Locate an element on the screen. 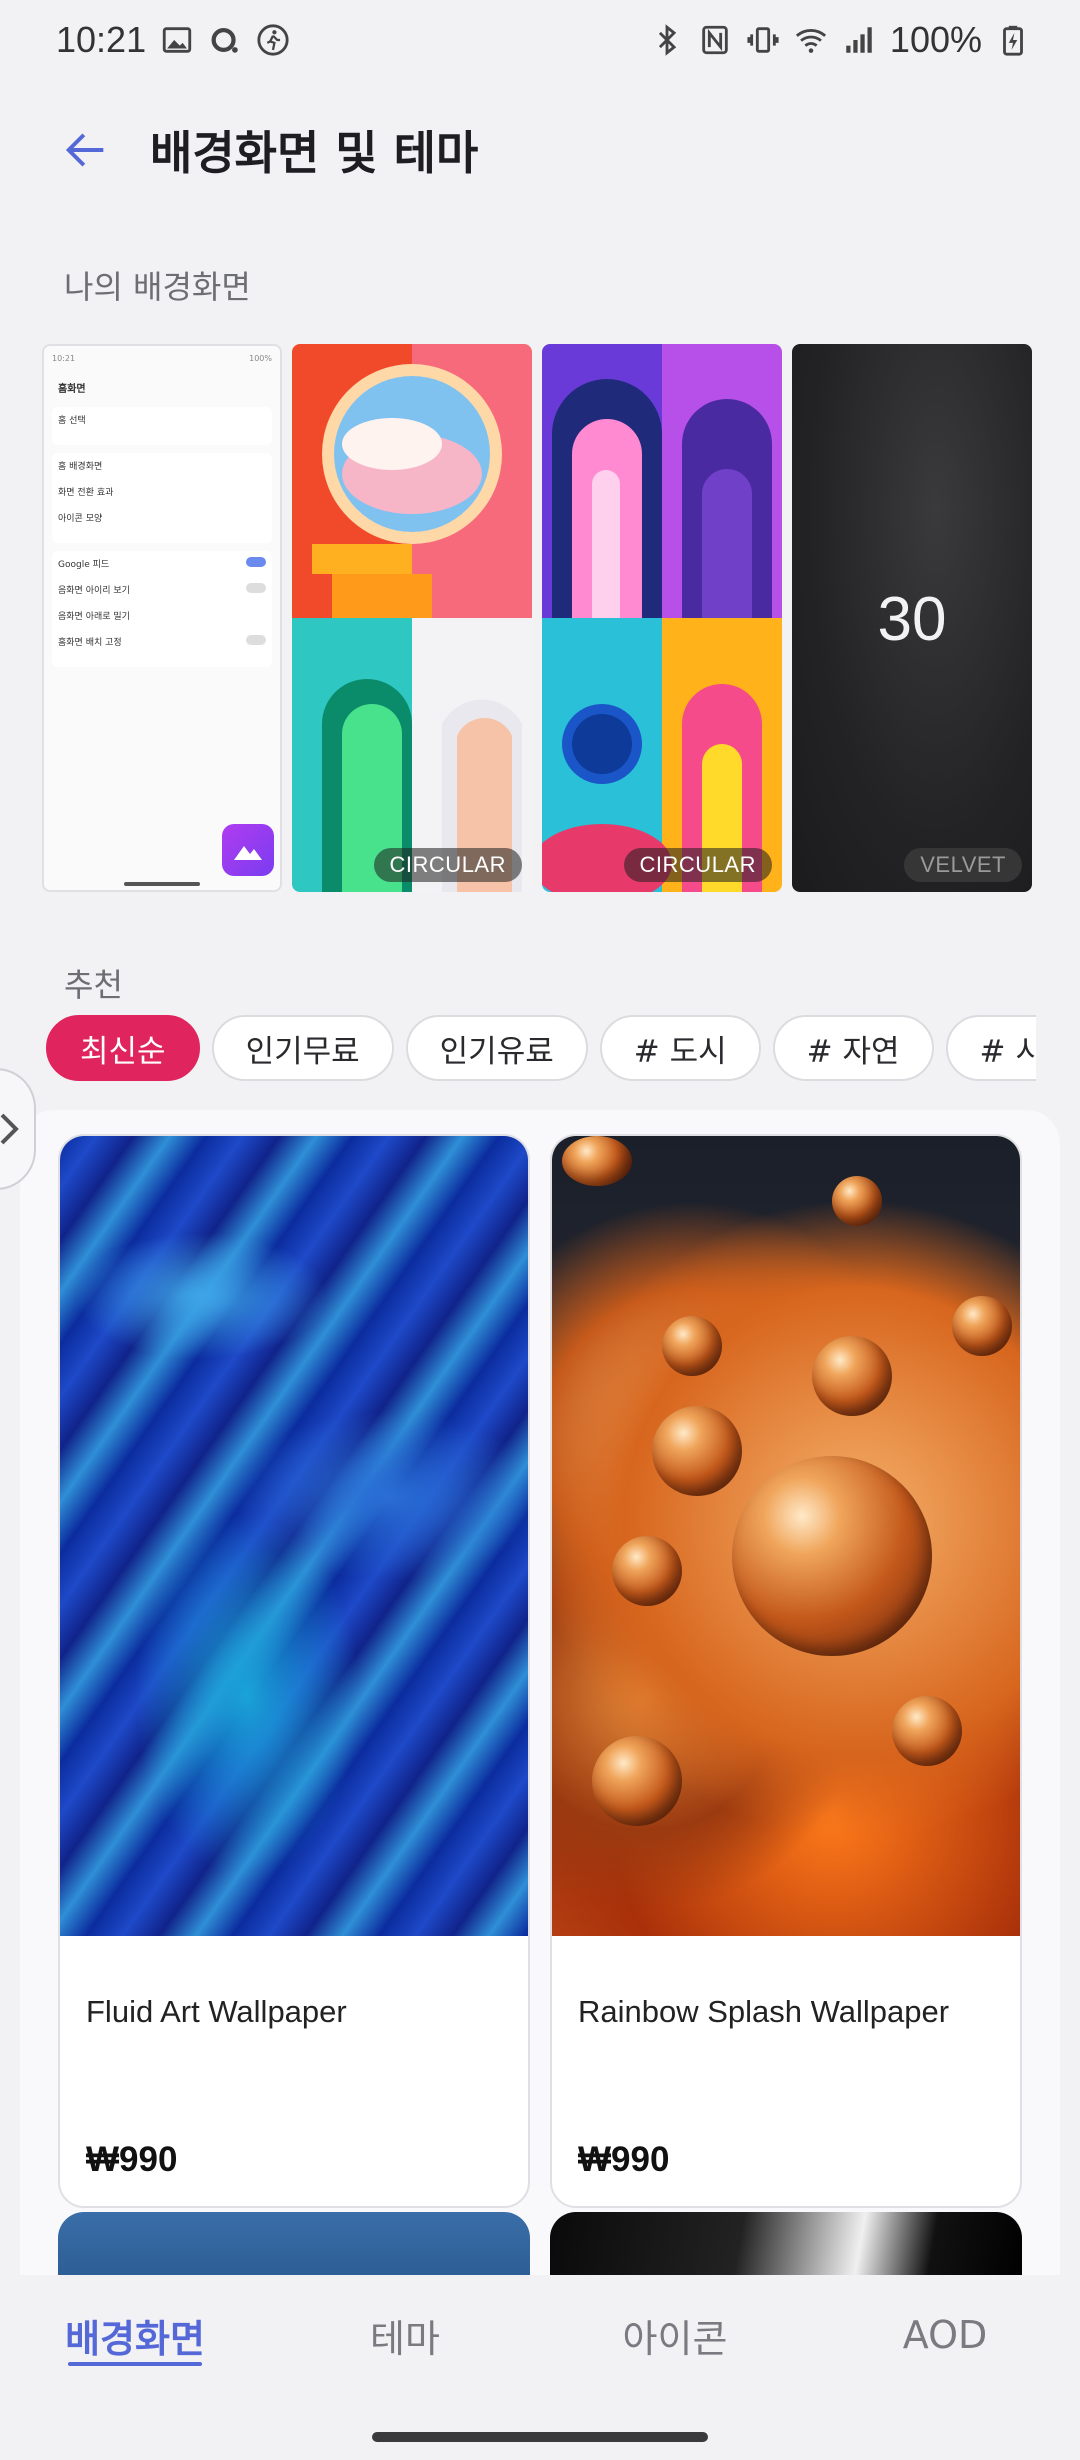 The width and height of the screenshot is (1080, 2460). mini-row: Google 피드 is located at coordinates (162, 570).